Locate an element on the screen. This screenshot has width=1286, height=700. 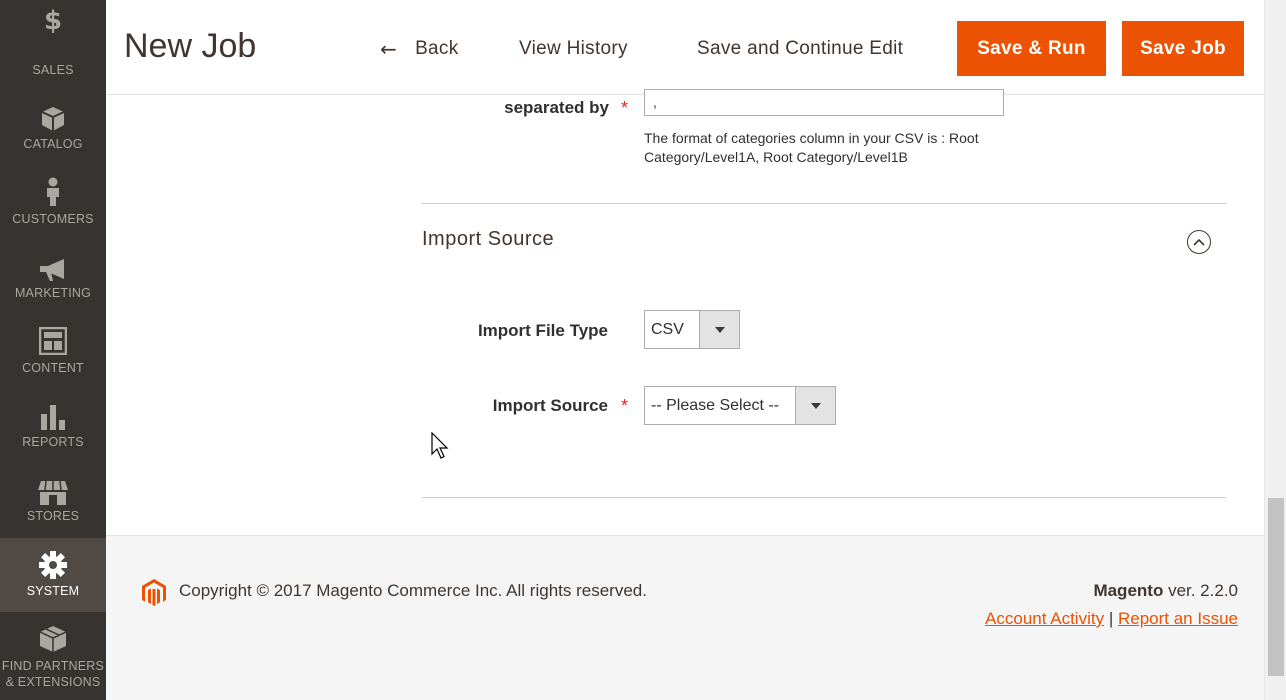
nav-item-customers: CUSTOMERS is located at coordinates (53, 187).